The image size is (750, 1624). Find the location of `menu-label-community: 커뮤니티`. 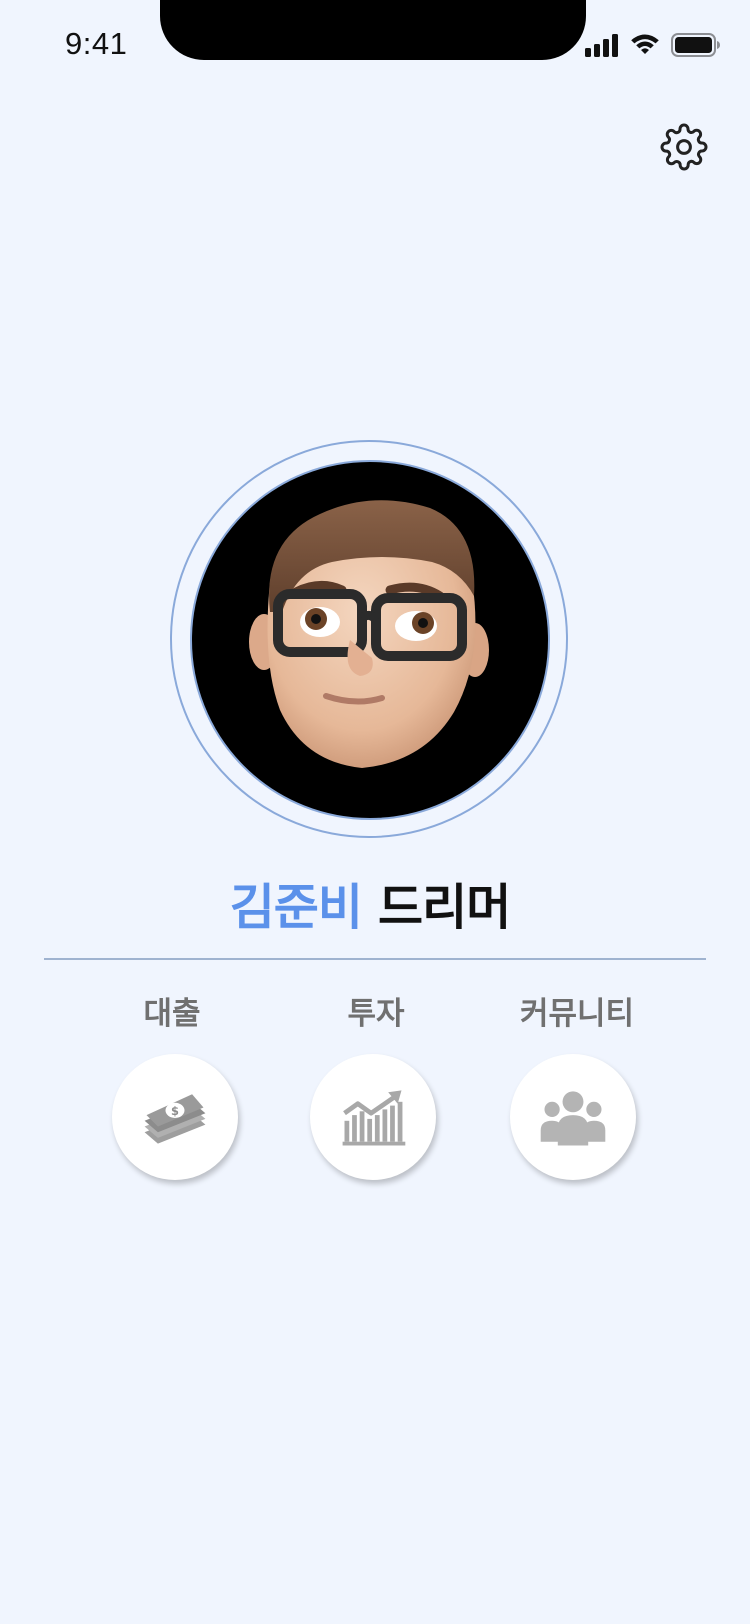

menu-label-community: 커뮤니티 is located at coordinates (577, 1014).